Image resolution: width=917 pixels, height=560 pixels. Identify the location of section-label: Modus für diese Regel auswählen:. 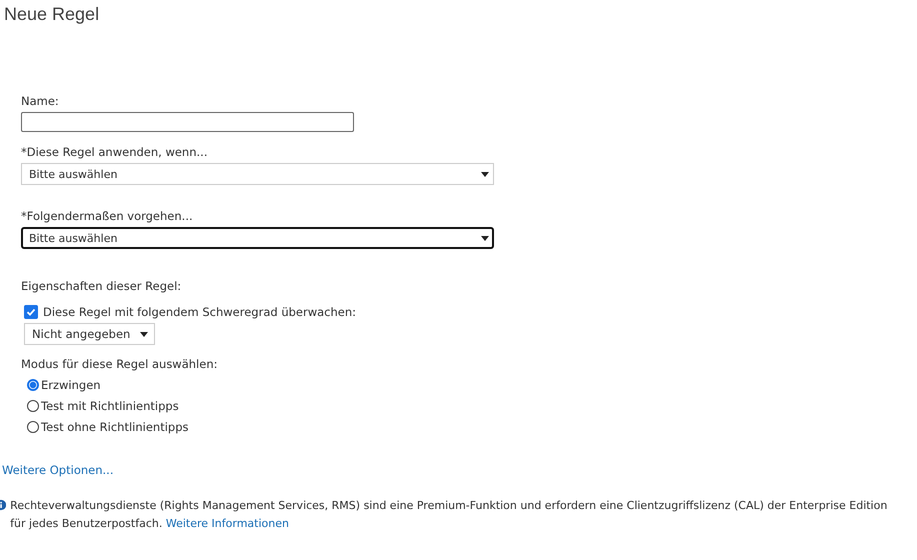
(119, 364).